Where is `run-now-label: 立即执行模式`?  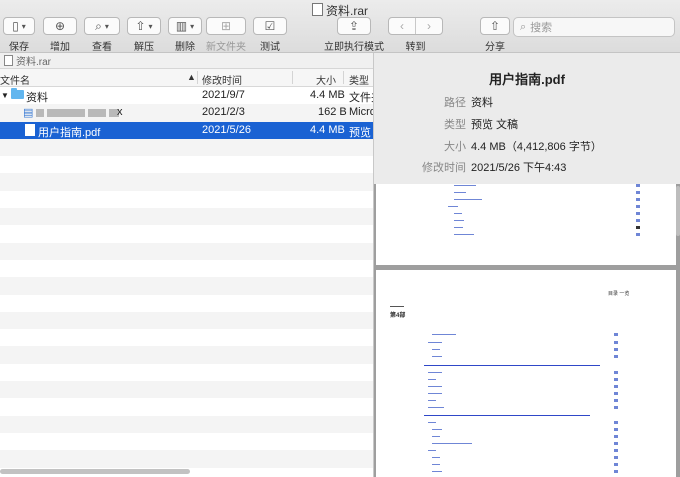
run-now-label: 立即执行模式 is located at coordinates (354, 47).